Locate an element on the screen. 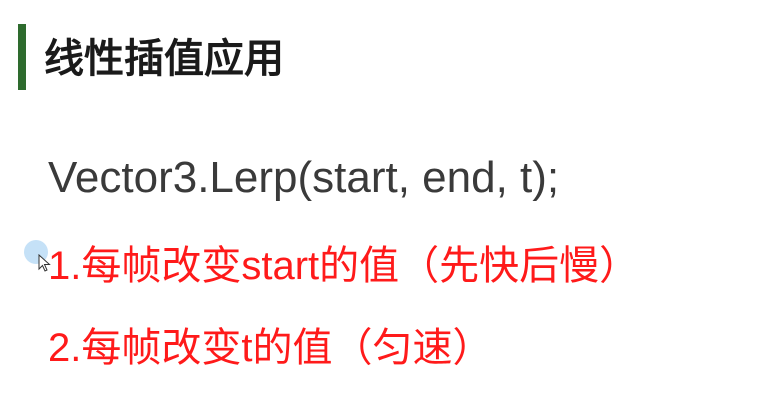 The width and height of the screenshot is (763, 404). bullet-point-2: 2.每帧改变t的值（匀速） is located at coordinates (270, 348).